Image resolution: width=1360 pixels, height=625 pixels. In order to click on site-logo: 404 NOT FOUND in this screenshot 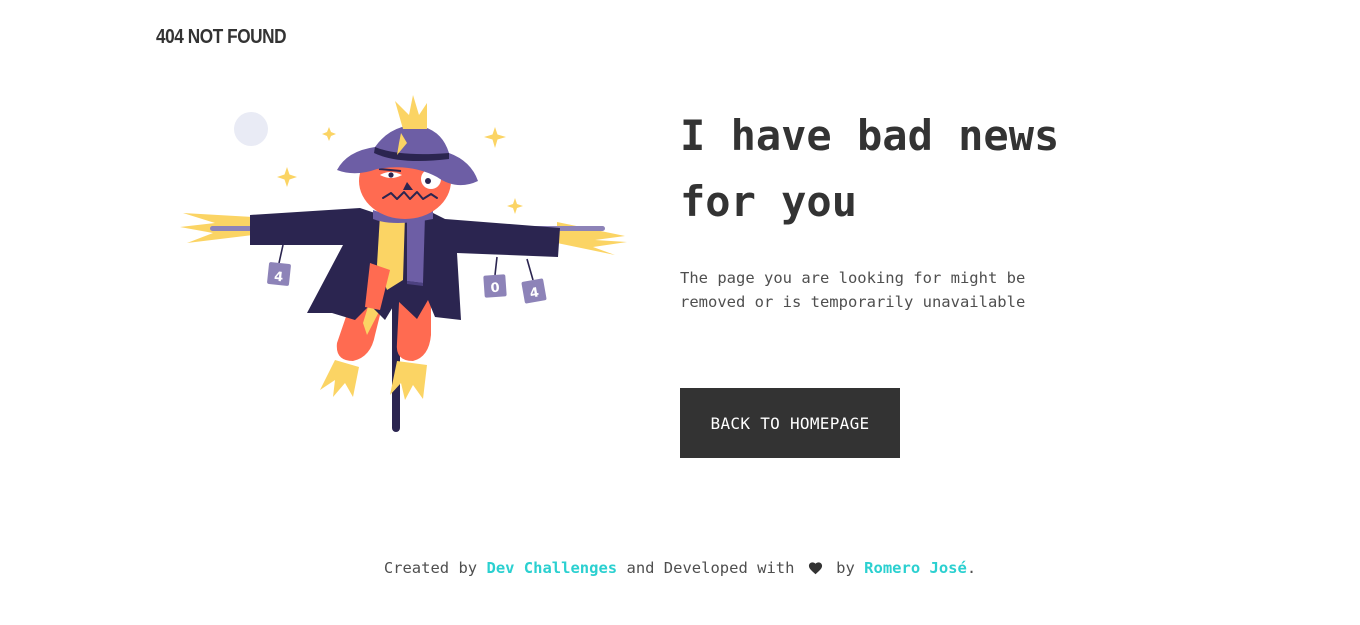, I will do `click(221, 37)`.